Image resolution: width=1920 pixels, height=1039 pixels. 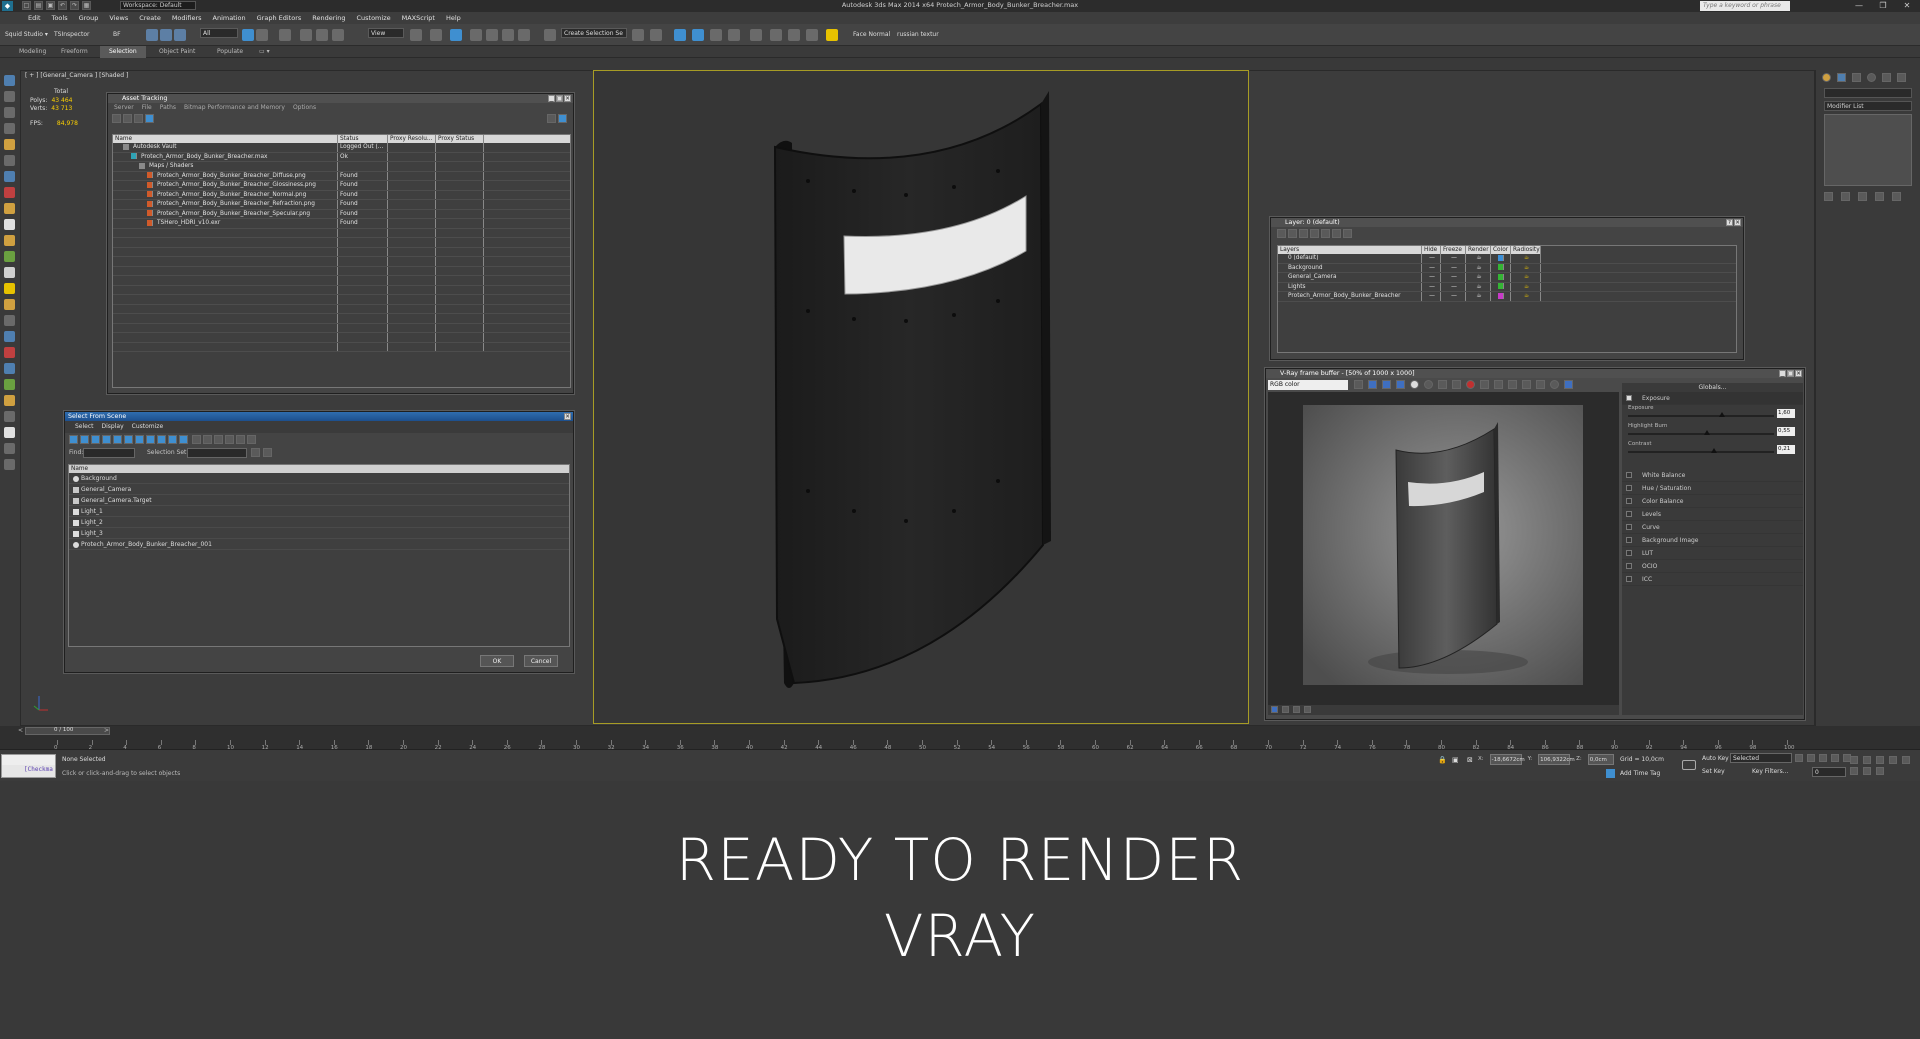 What do you see at coordinates (1786, 449) in the screenshot?
I see `contrast-value: 0,21` at bounding box center [1786, 449].